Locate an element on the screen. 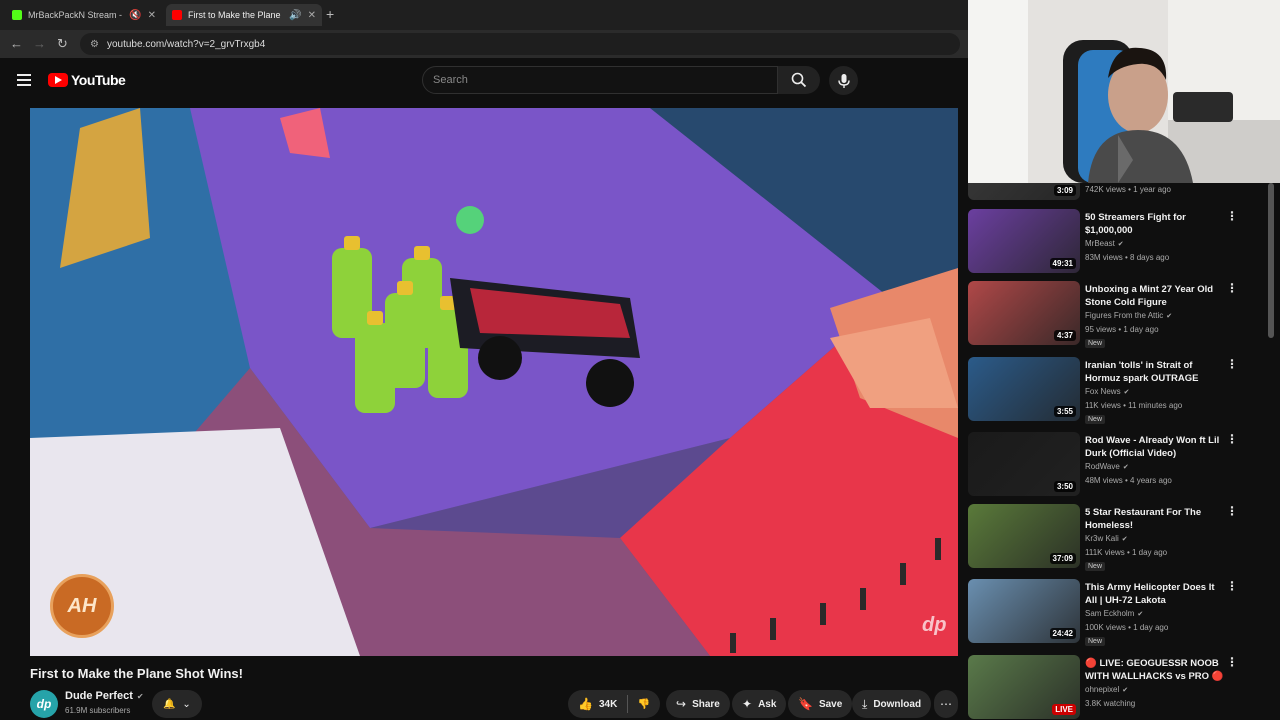 This screenshot has height=720, width=1280. kick-favicon-icon is located at coordinates (17, 15).